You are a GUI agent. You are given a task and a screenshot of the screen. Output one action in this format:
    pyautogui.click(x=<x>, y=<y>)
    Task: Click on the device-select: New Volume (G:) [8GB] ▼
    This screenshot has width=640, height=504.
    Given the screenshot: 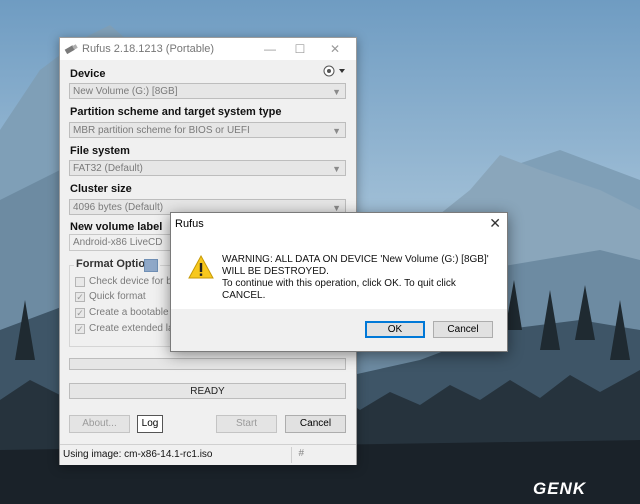 What is the action you would take?
    pyautogui.click(x=207, y=91)
    